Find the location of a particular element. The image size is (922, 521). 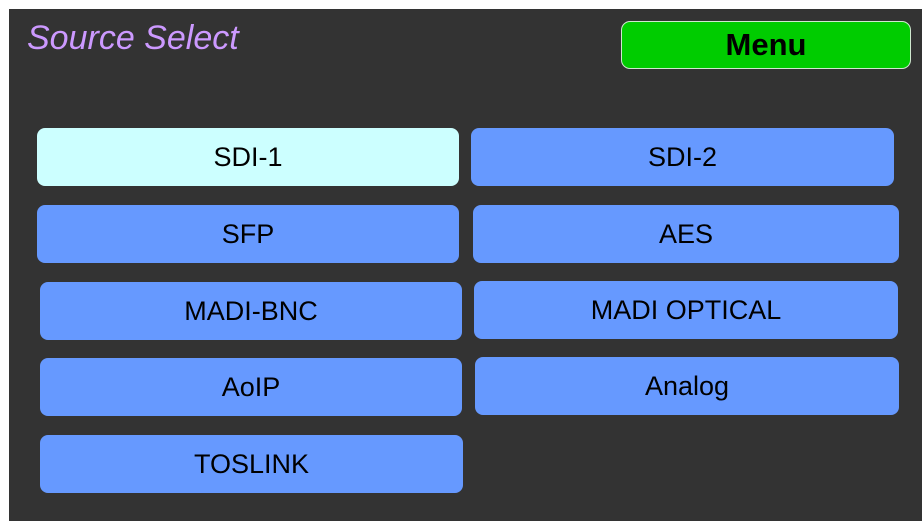

source-button-aoip: AoIP is located at coordinates (251, 387).